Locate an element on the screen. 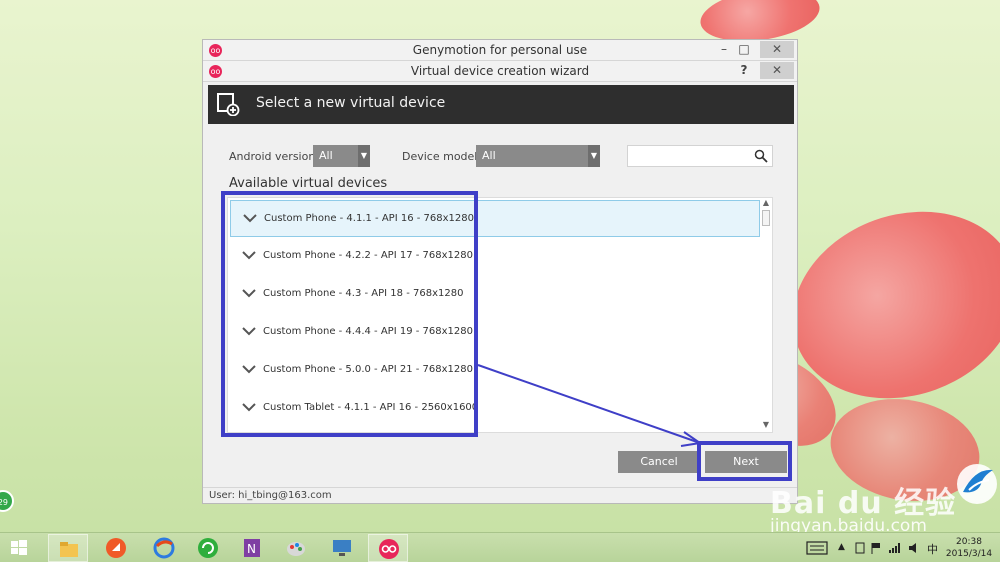  minimize-button: – is located at coordinates (724, 49).